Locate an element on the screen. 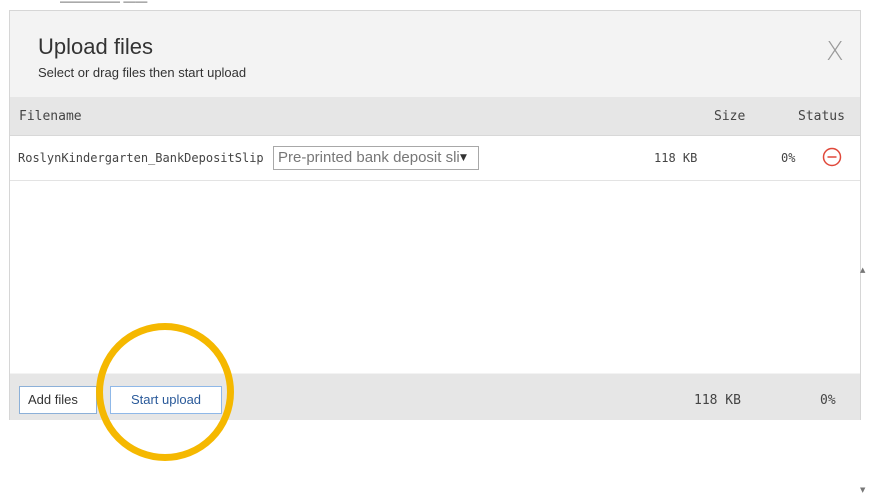 This screenshot has height=494, width=879. scroll-up-icon: ▲ is located at coordinates (864, 270).